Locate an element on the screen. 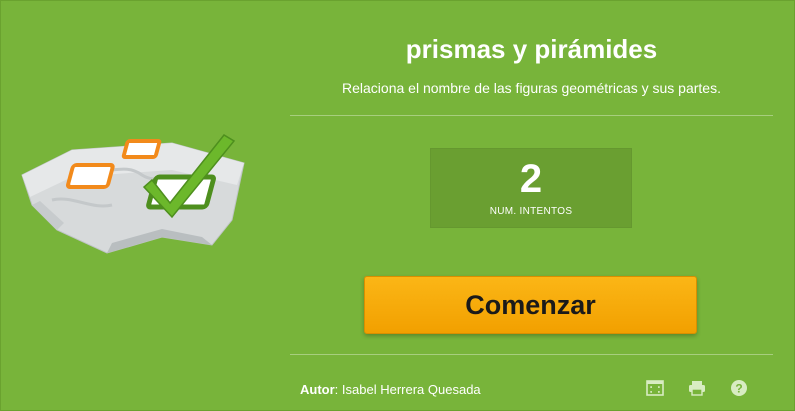 This screenshot has width=795, height=411. top-divider is located at coordinates (531, 115).